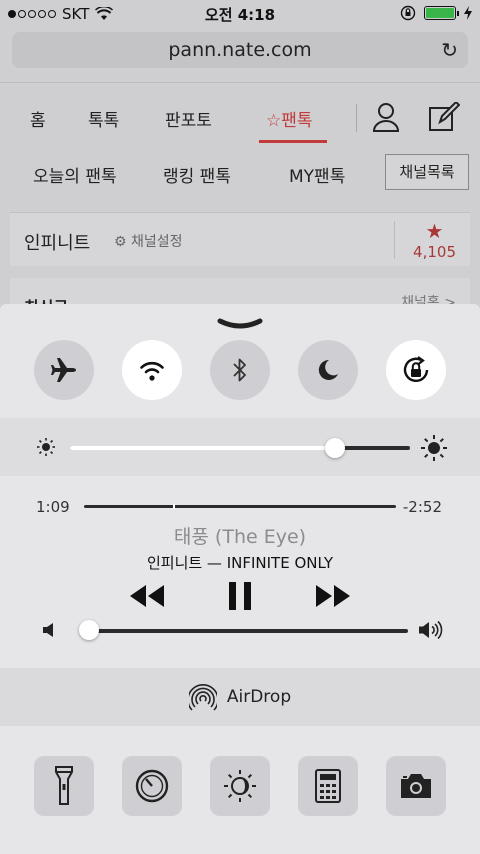  Describe the element at coordinates (240, 324) in the screenshot. I see `chevron-down-icon` at that location.